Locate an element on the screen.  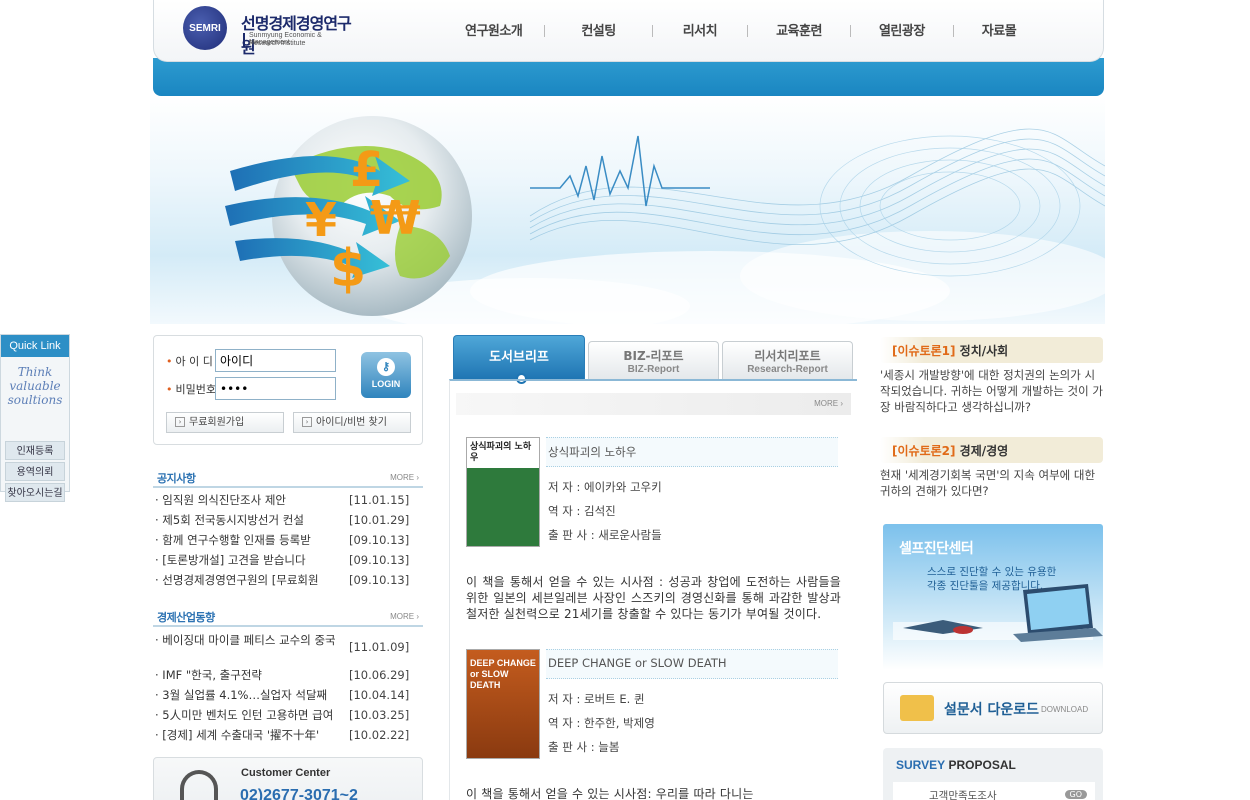
notice-row-date: [11.01.15] is located at coordinates (379, 500).